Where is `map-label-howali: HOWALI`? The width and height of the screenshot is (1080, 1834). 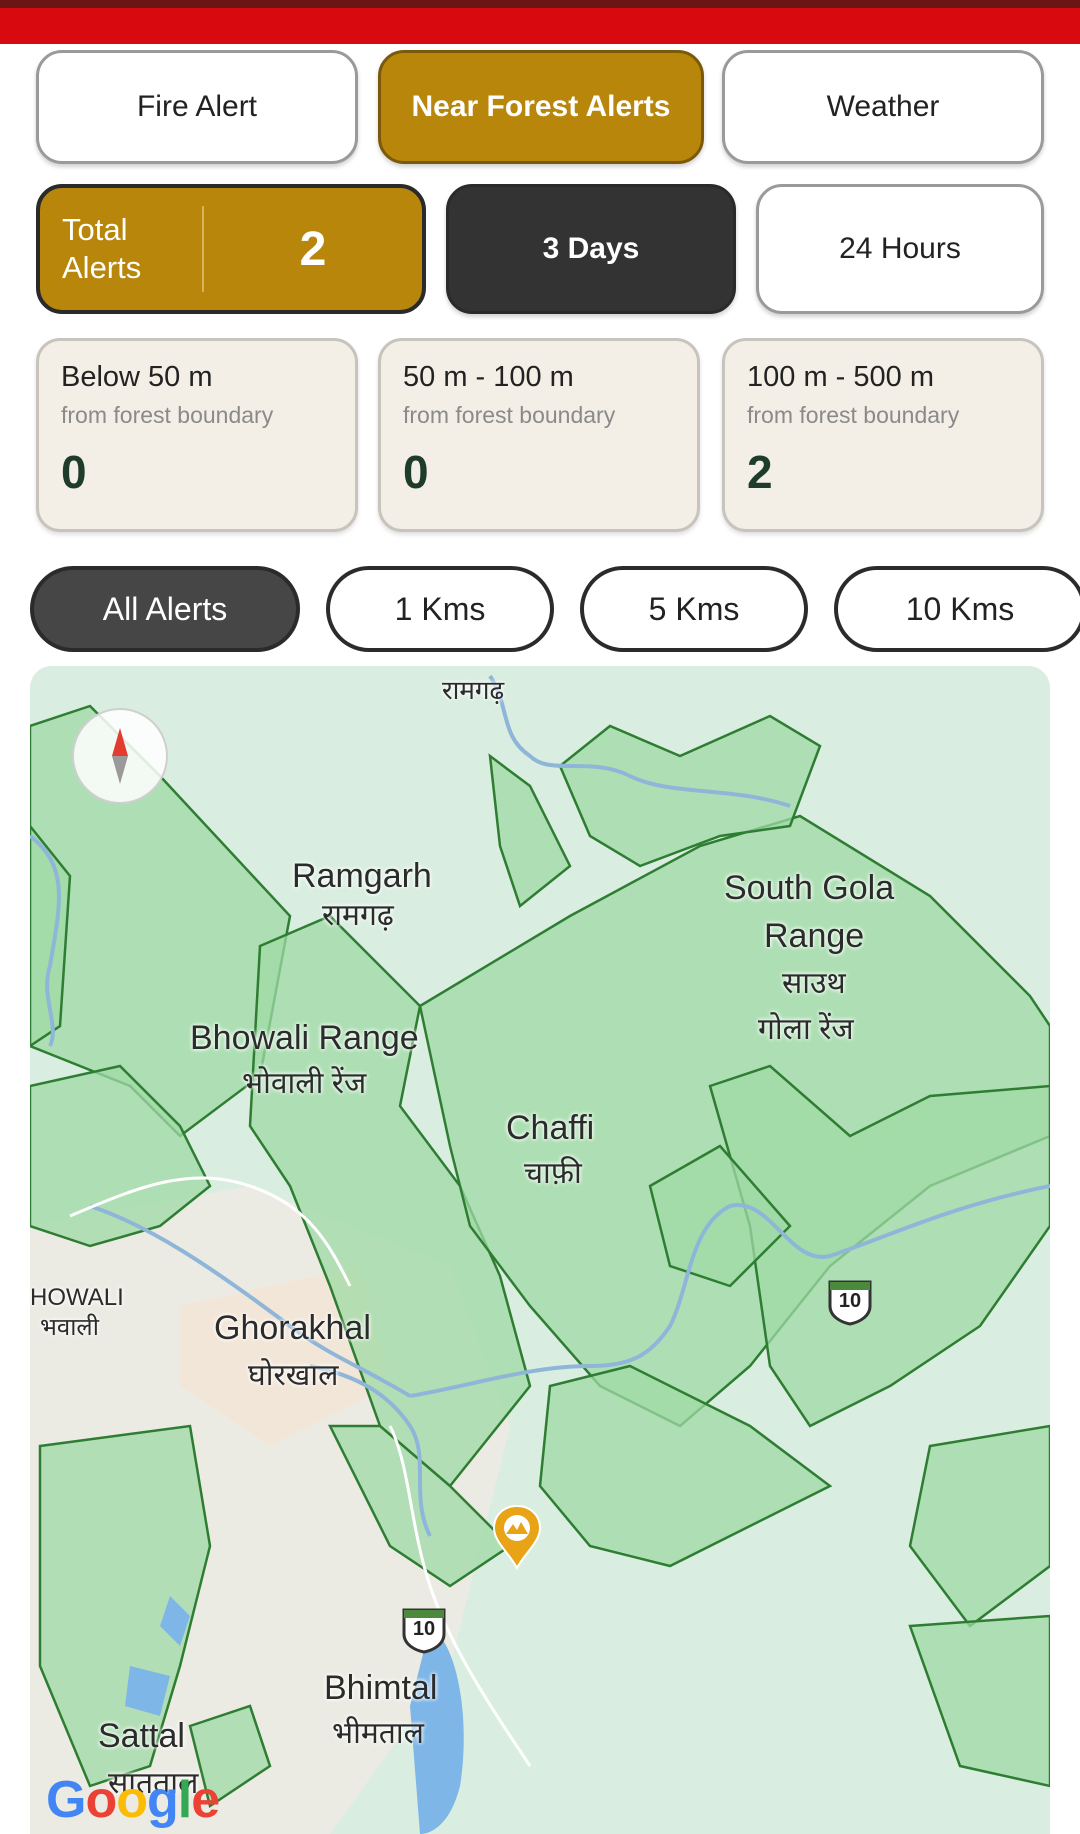
map-label-howali: HOWALI is located at coordinates (77, 1297).